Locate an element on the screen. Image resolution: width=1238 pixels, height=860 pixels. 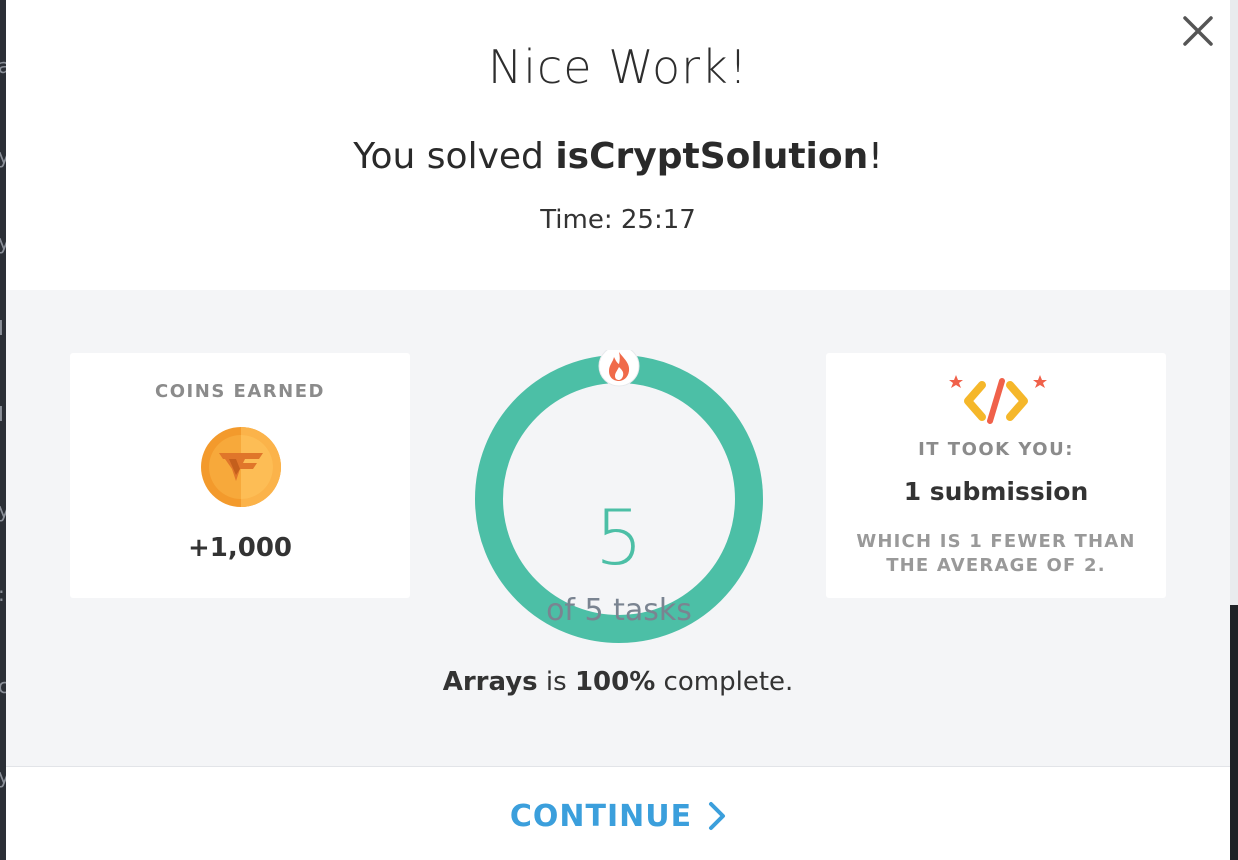
completion-percent: 100% is located at coordinates (615, 682).